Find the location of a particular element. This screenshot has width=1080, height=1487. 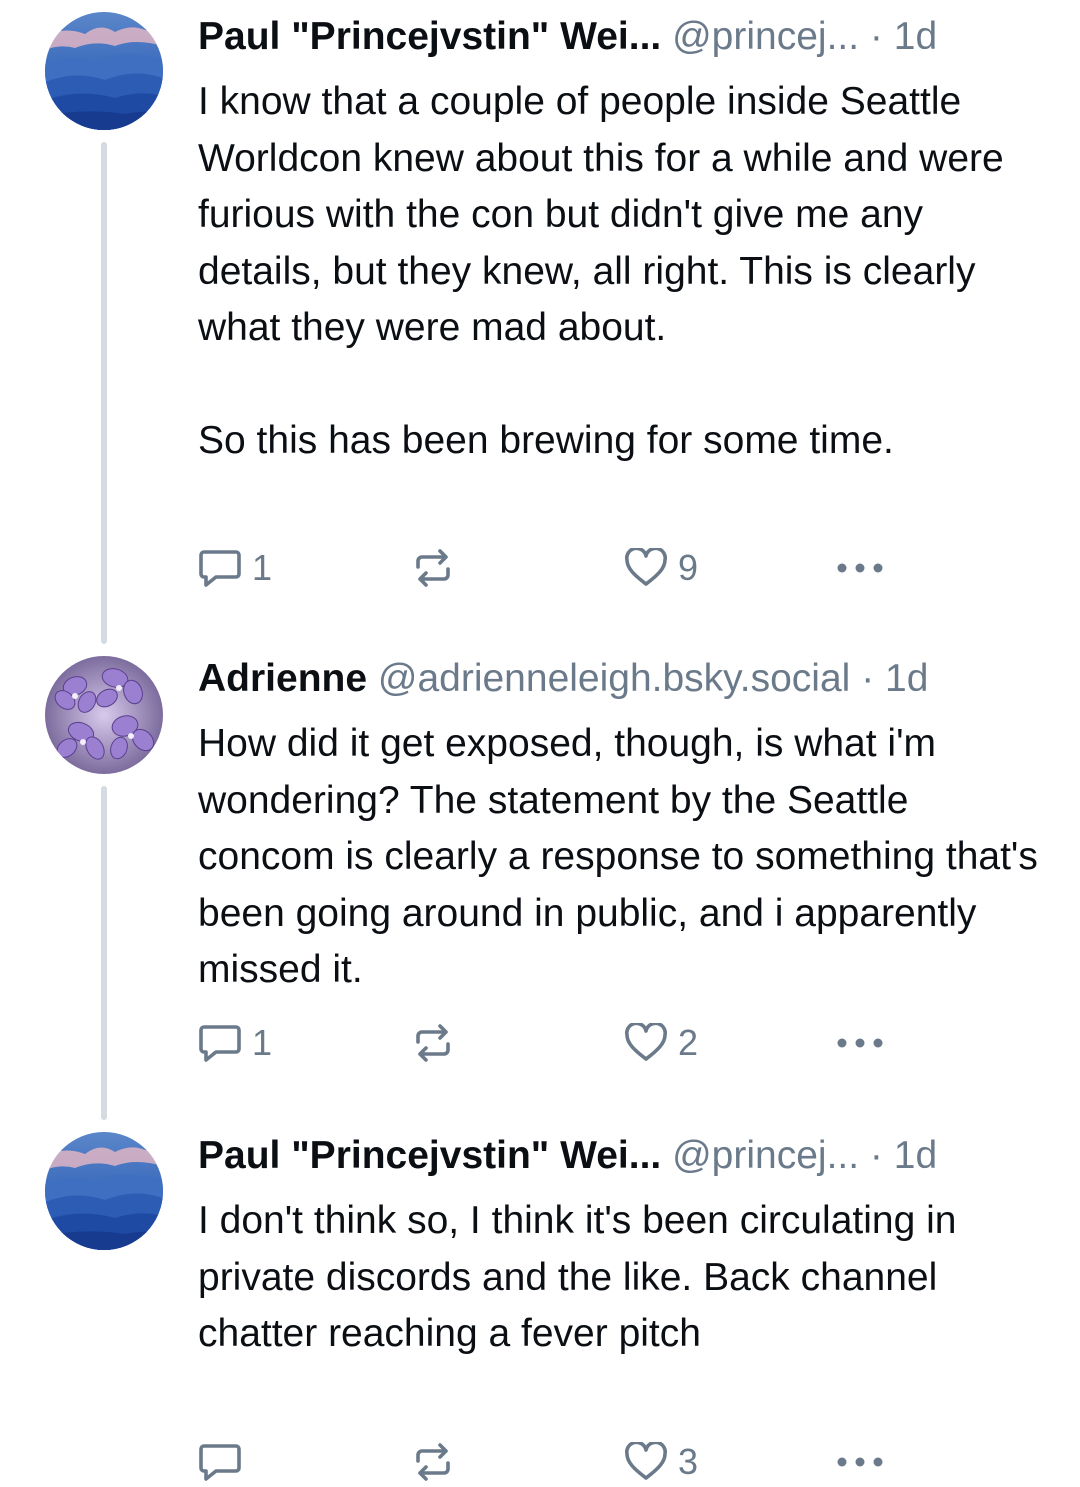

like-button: 2 is located at coordinates (661, 1043).